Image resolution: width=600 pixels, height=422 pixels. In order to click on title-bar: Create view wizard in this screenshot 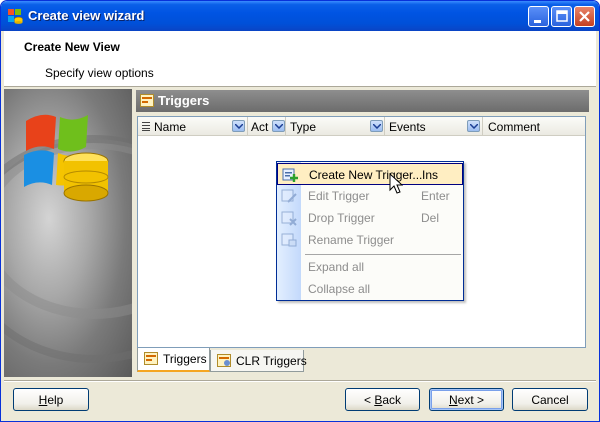, I will do `click(300, 16)`.